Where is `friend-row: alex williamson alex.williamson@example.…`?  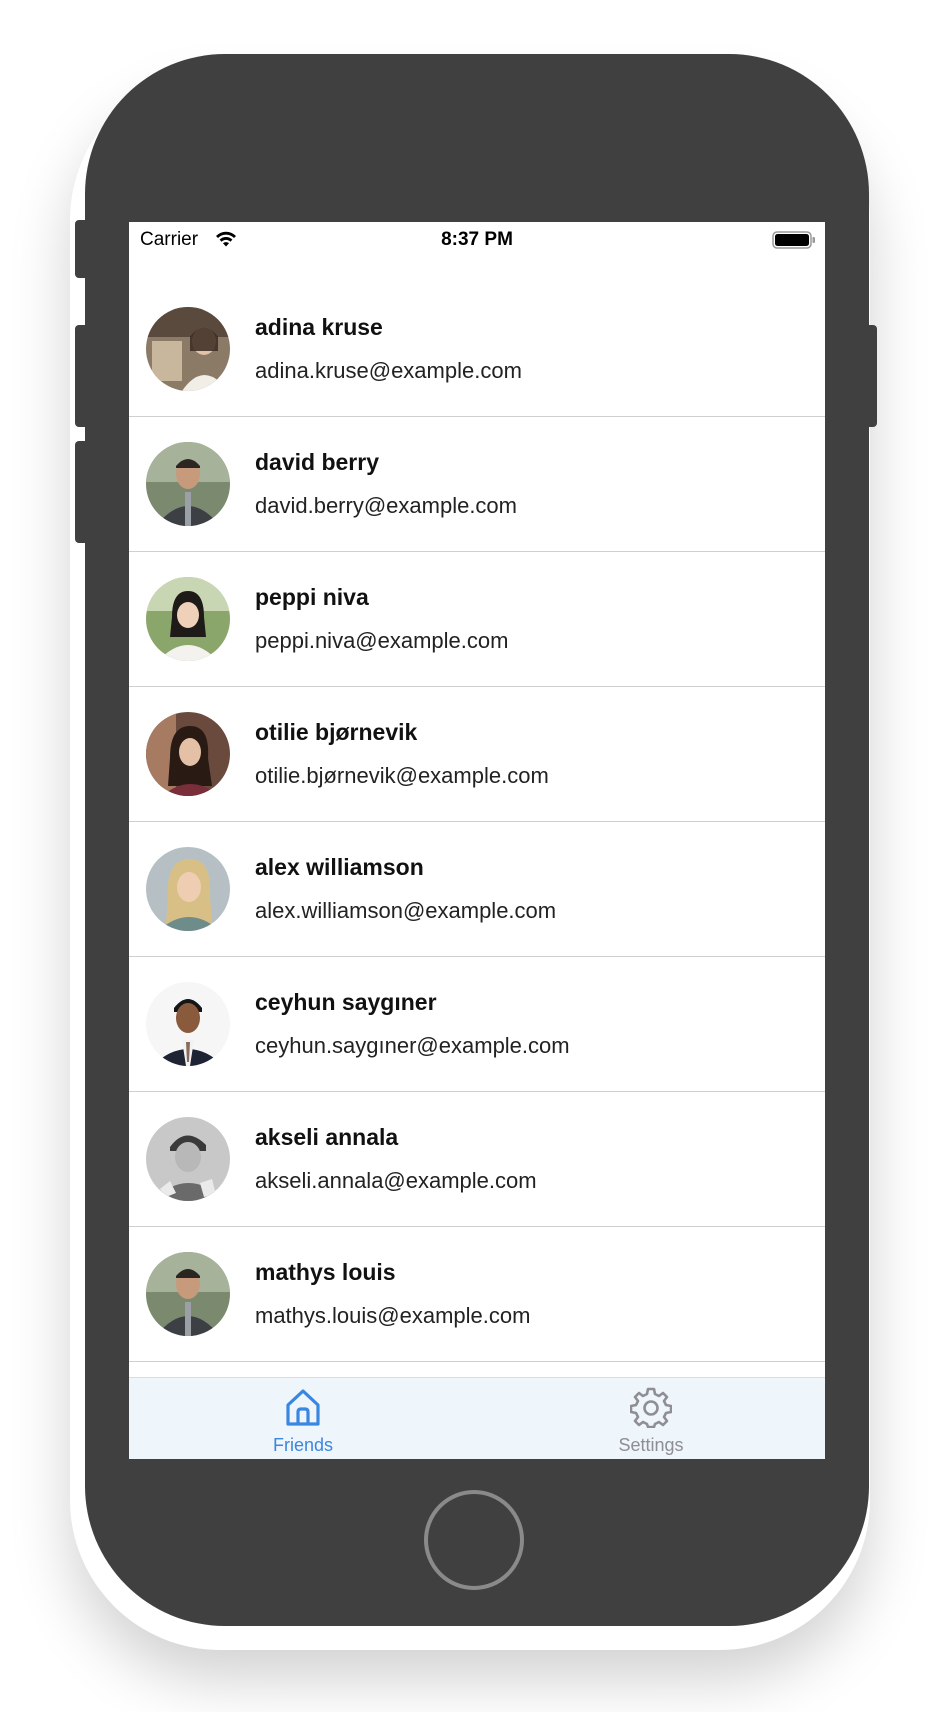
friend-row: alex williamson alex.williamson@example.… is located at coordinates (477, 889).